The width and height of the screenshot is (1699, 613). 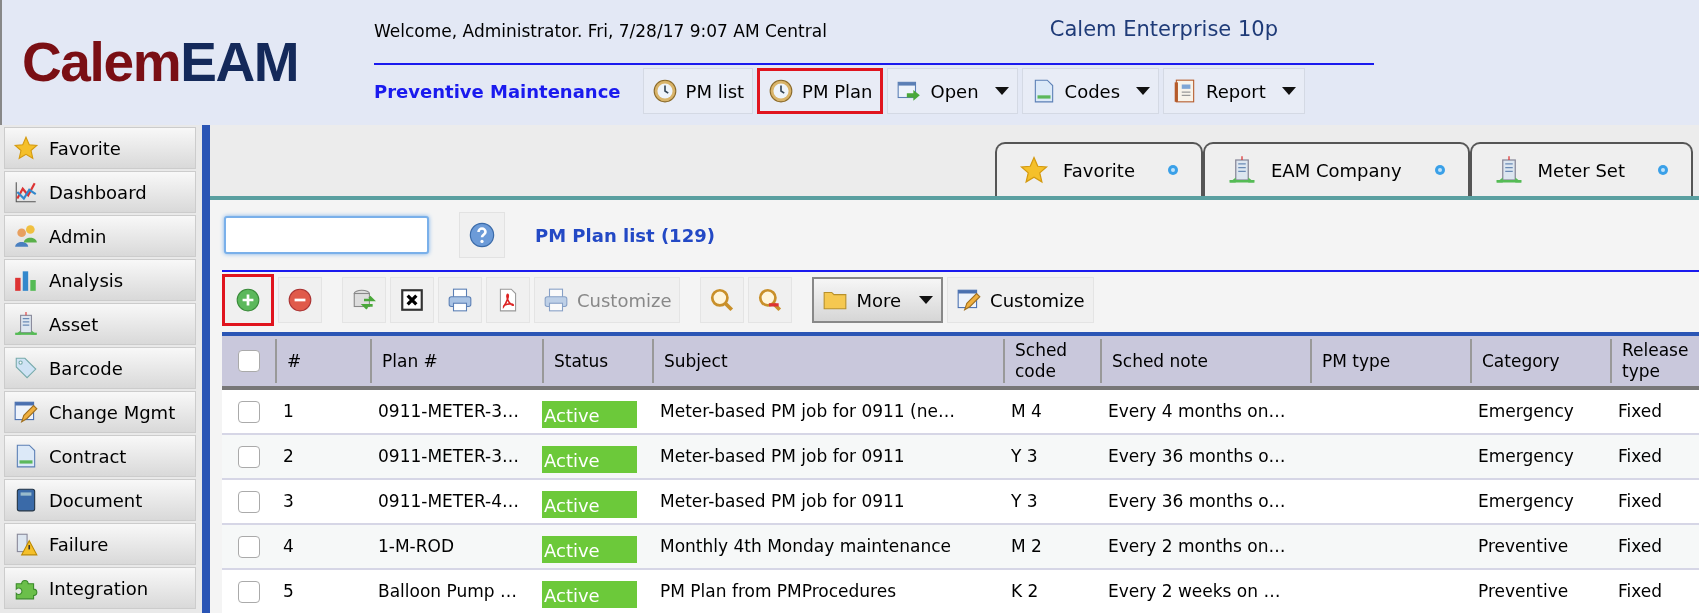 I want to click on table-cell-text: 2, so click(x=288, y=456).